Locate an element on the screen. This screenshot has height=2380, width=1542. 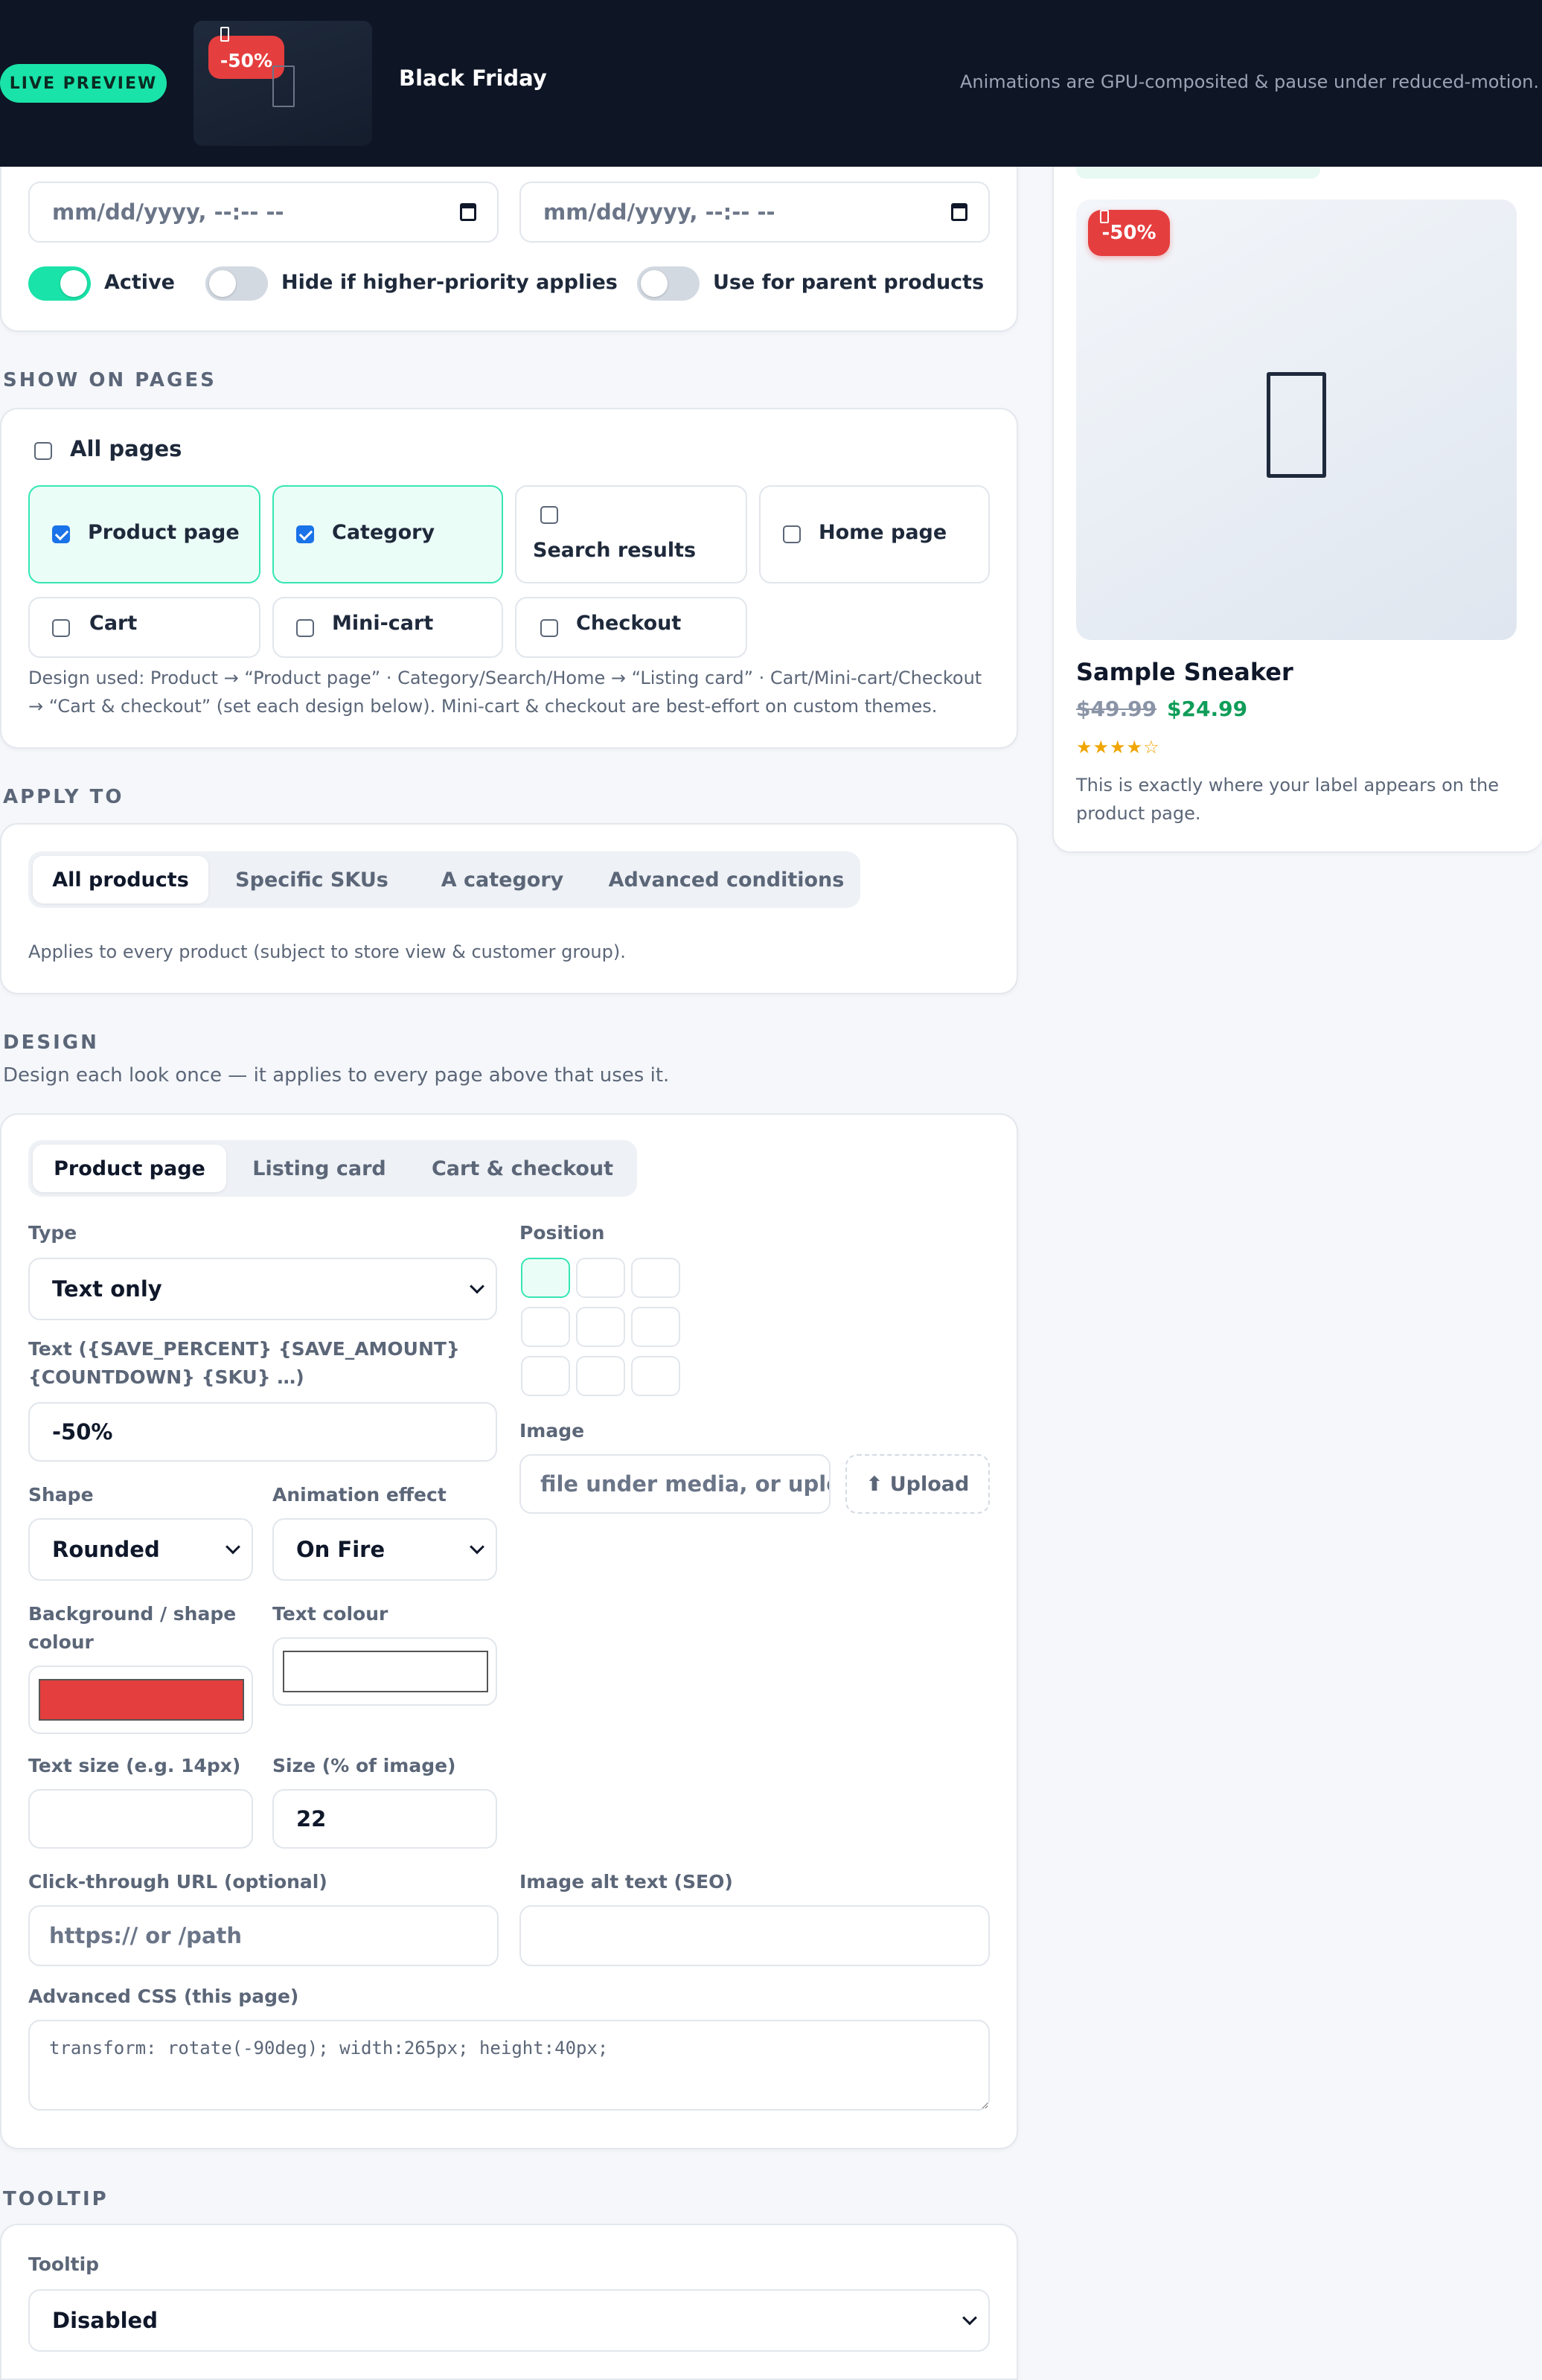
image-path-input: file under media, or upload is located at coordinates (675, 1484).